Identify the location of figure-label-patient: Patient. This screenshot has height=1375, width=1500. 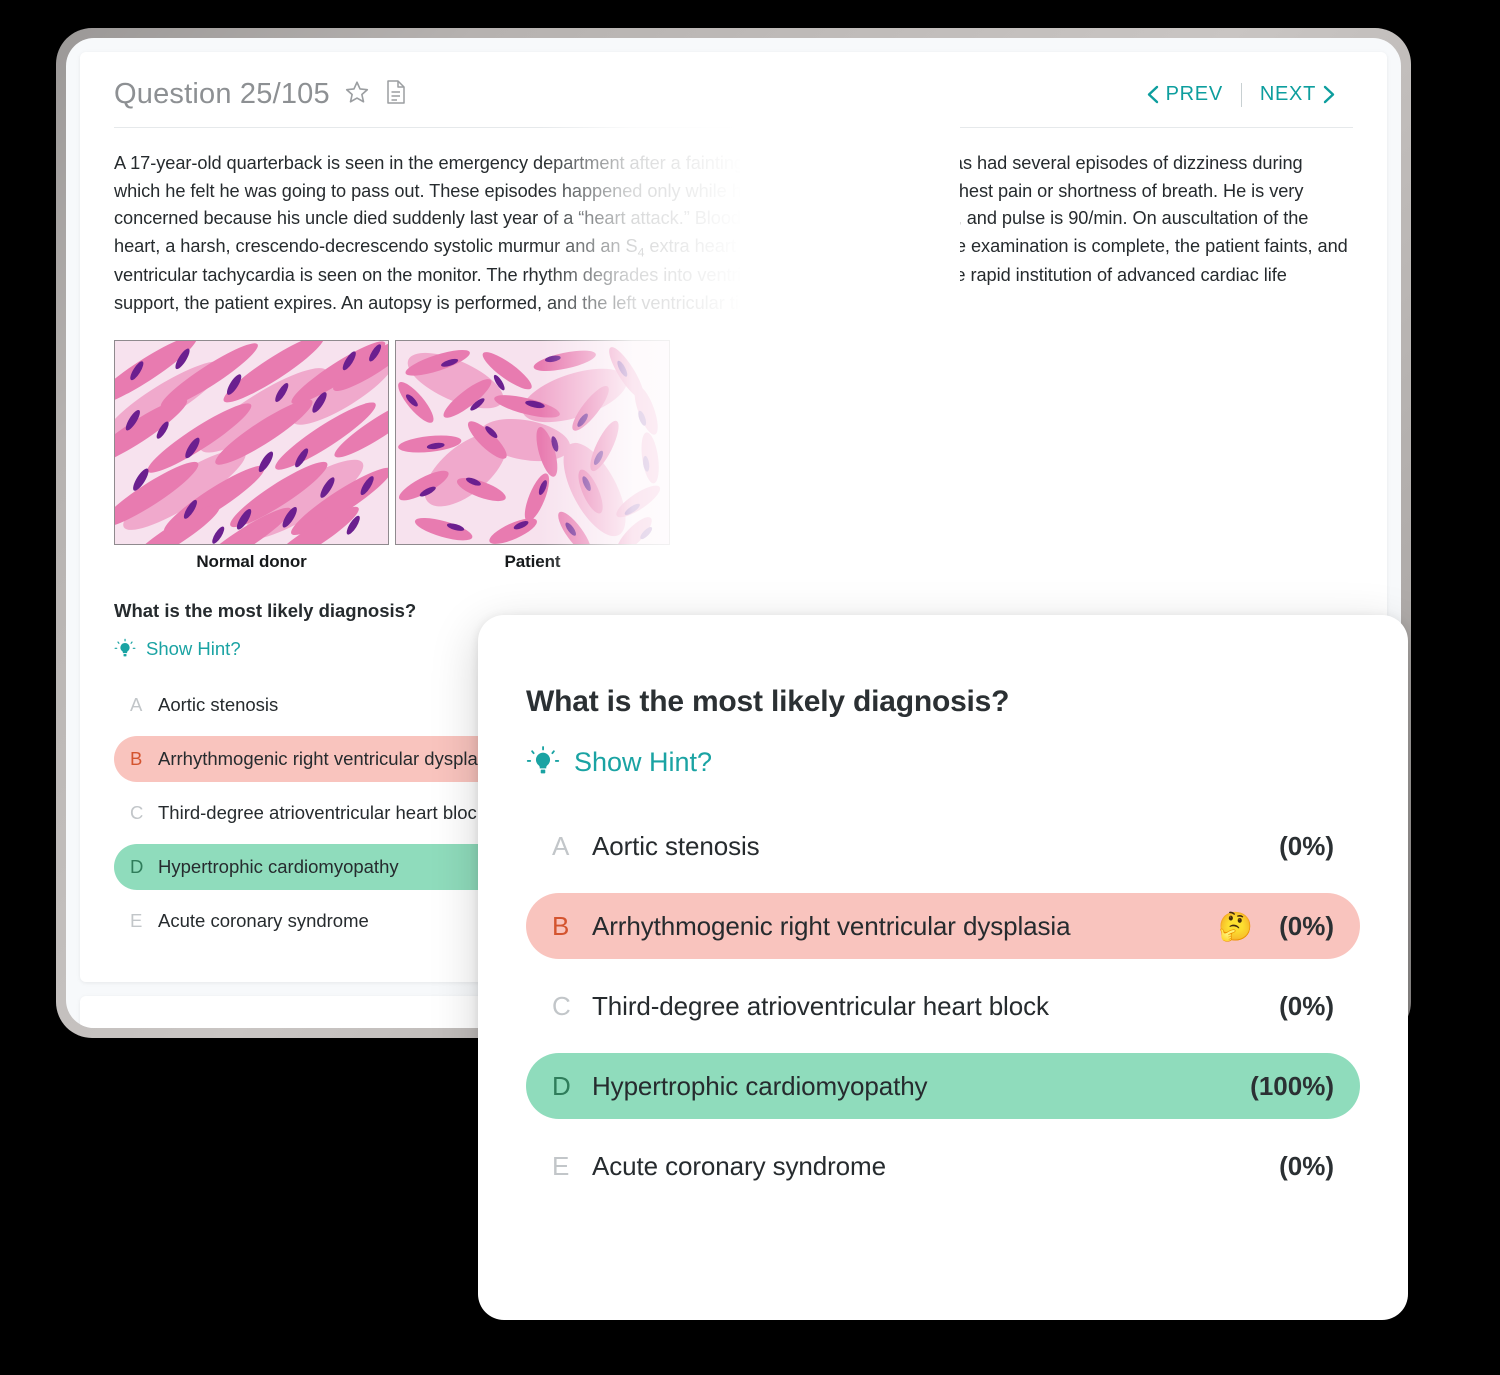
(532, 561).